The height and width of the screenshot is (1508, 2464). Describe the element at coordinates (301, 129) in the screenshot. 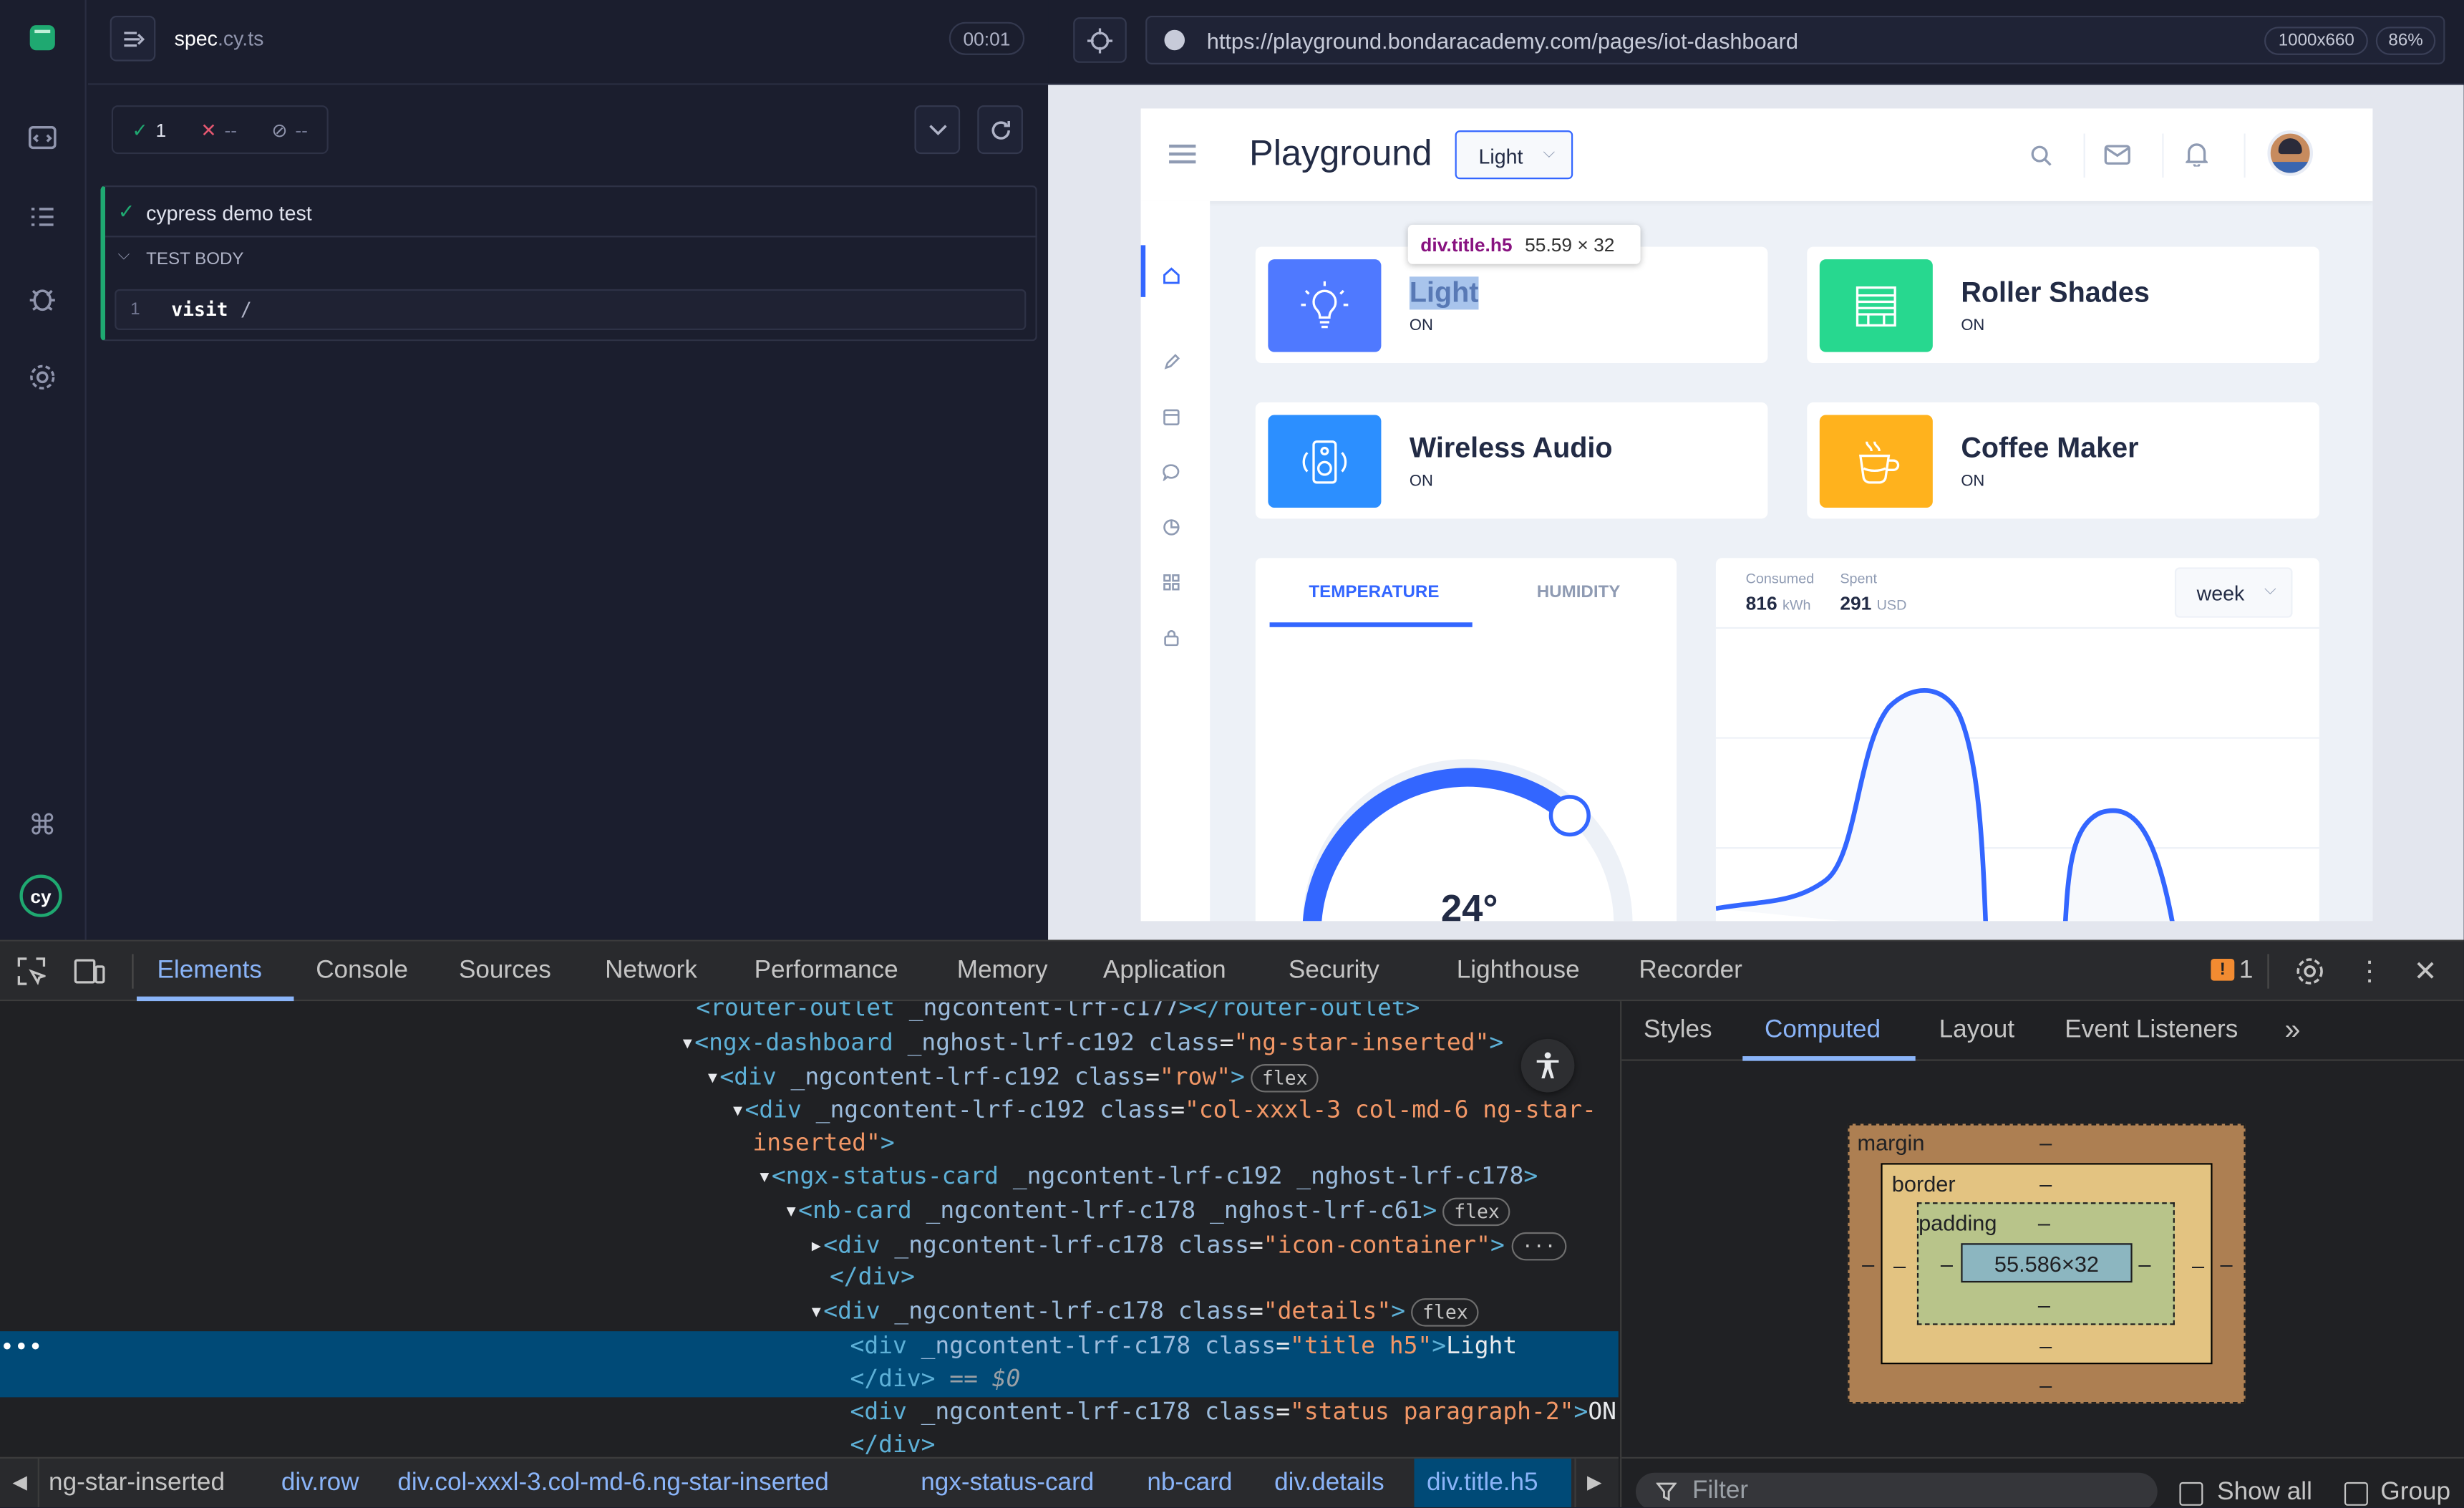

I see `pending-count: --` at that location.